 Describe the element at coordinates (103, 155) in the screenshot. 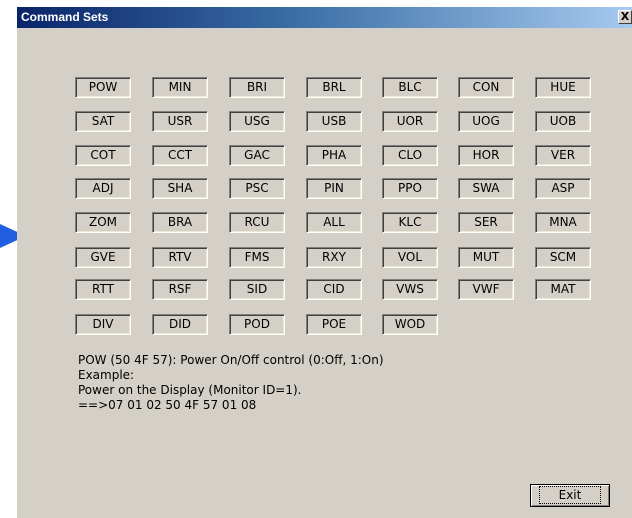

I see `command-button-cot: COT` at that location.